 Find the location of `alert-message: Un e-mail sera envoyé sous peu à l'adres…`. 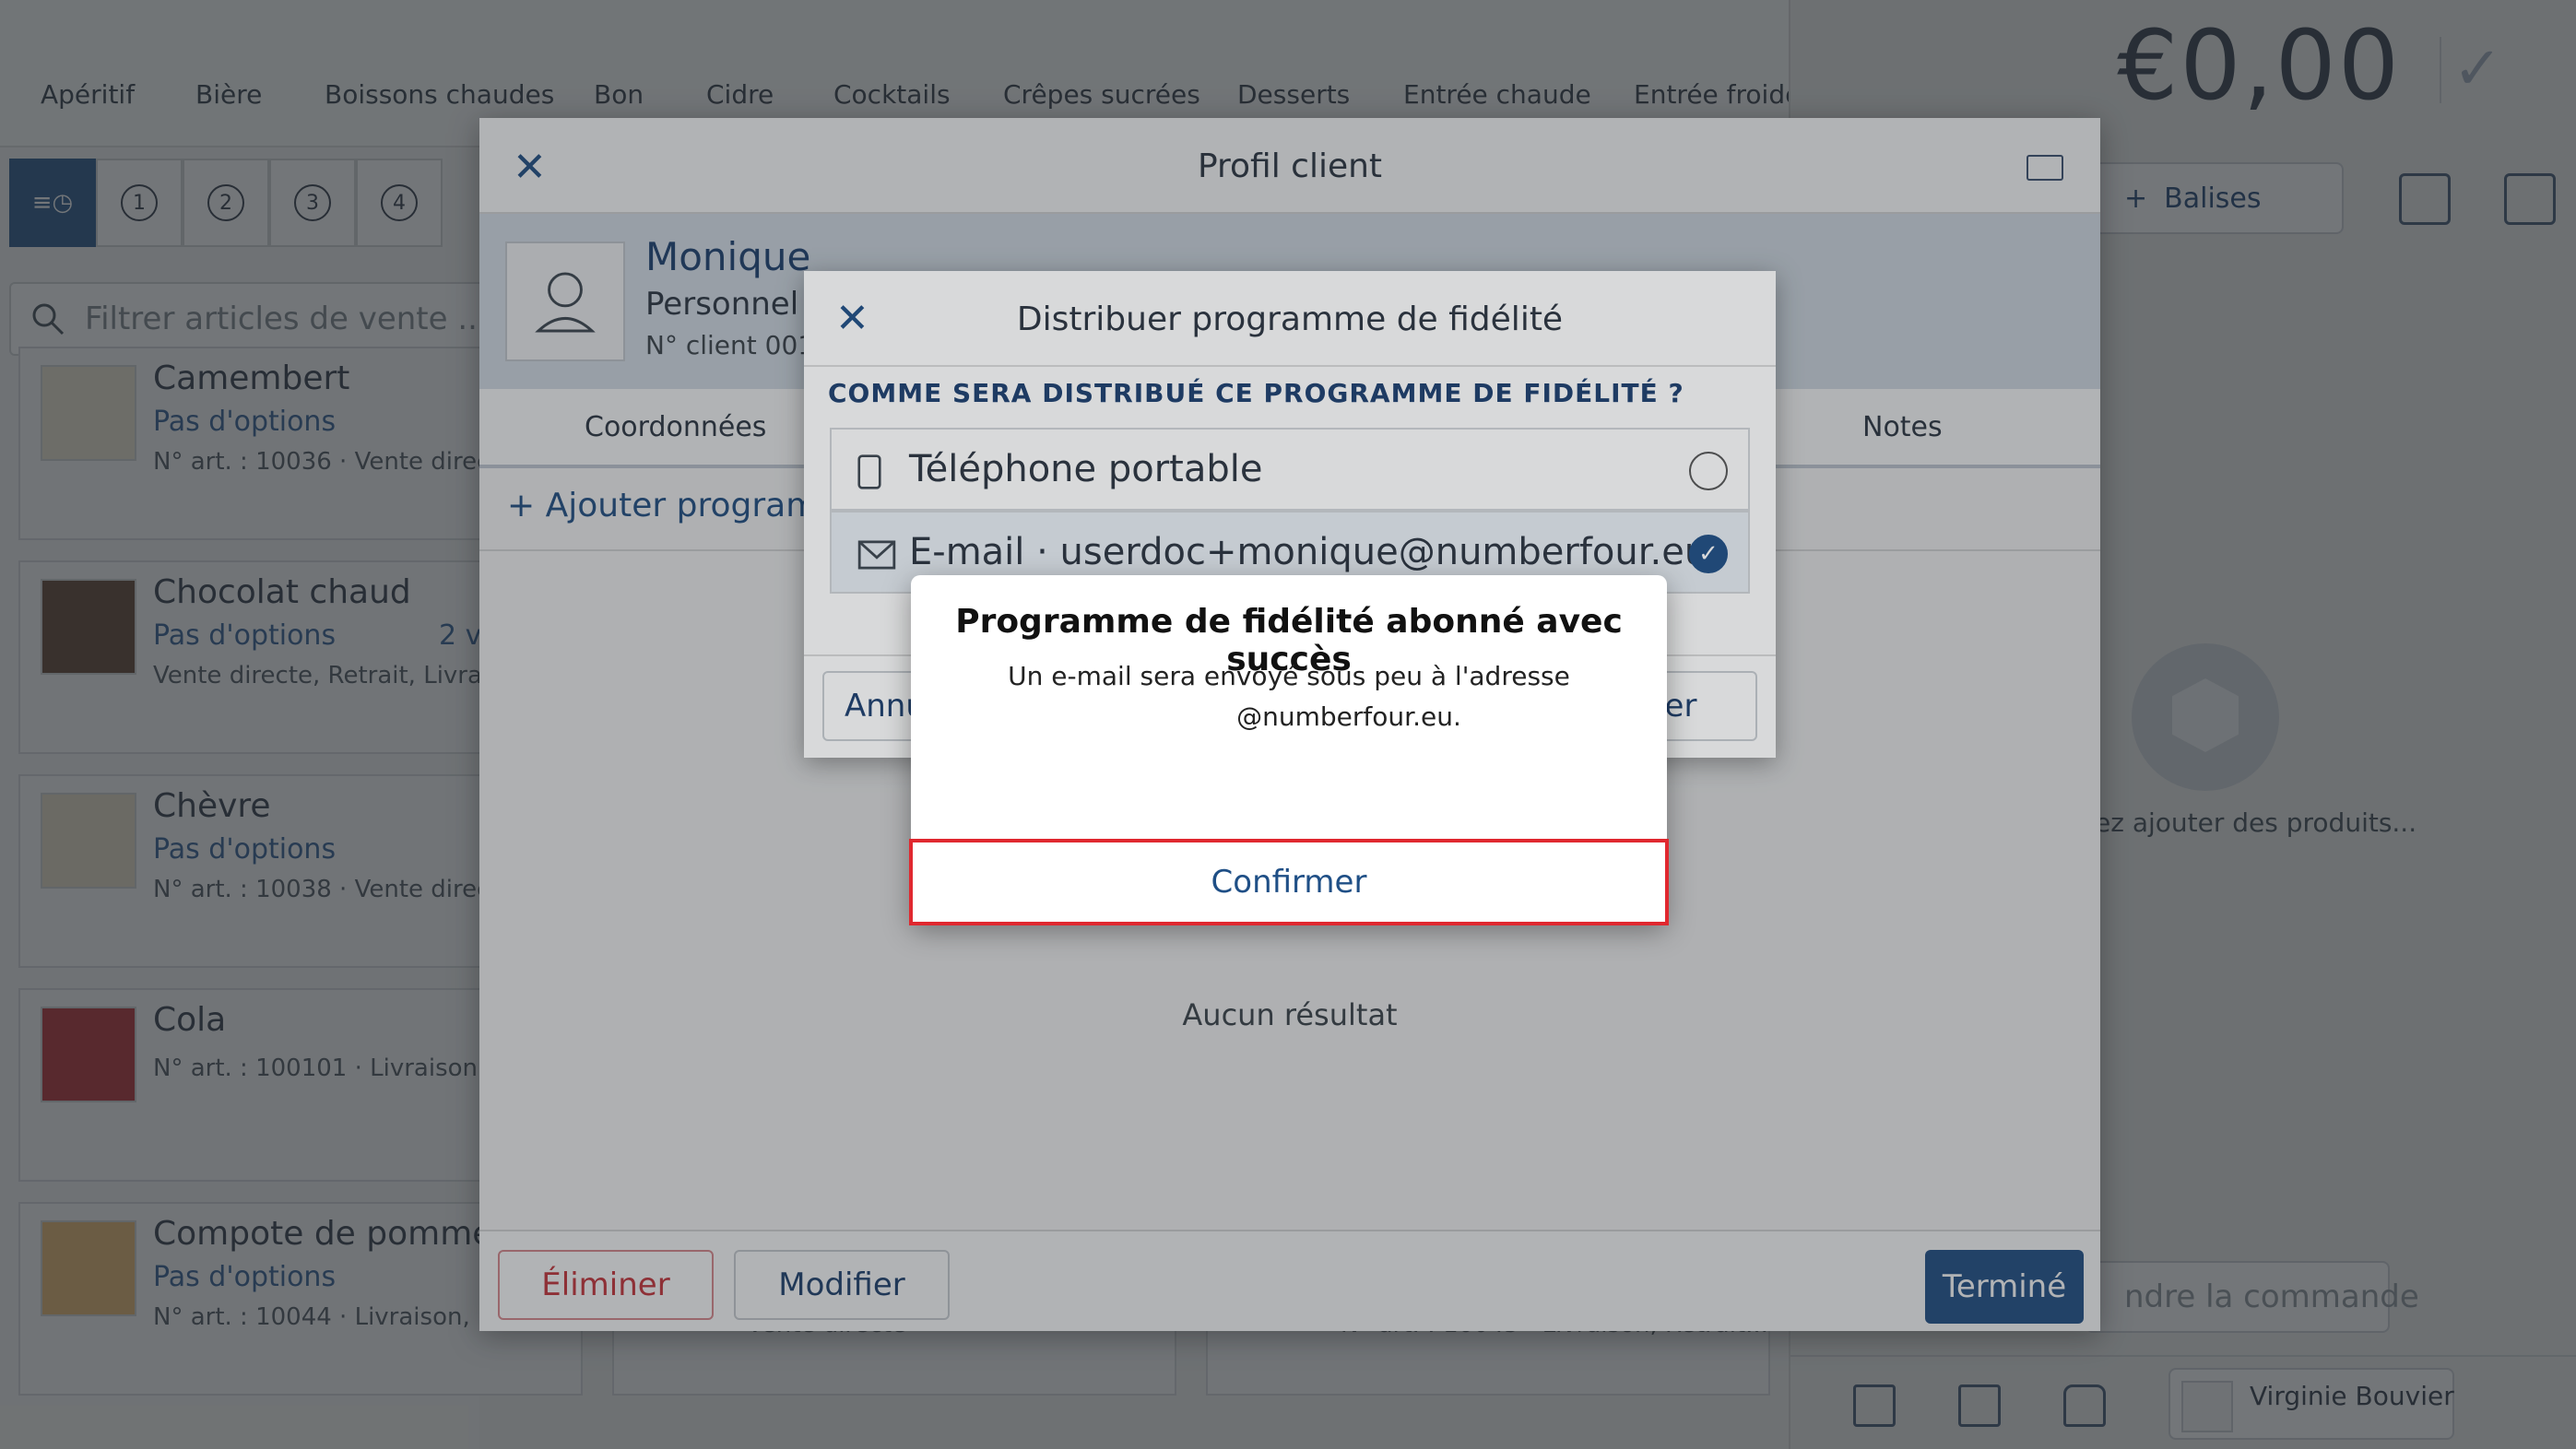

alert-message: Un e-mail sera envoyé sous peu à l'adres… is located at coordinates (1289, 696).